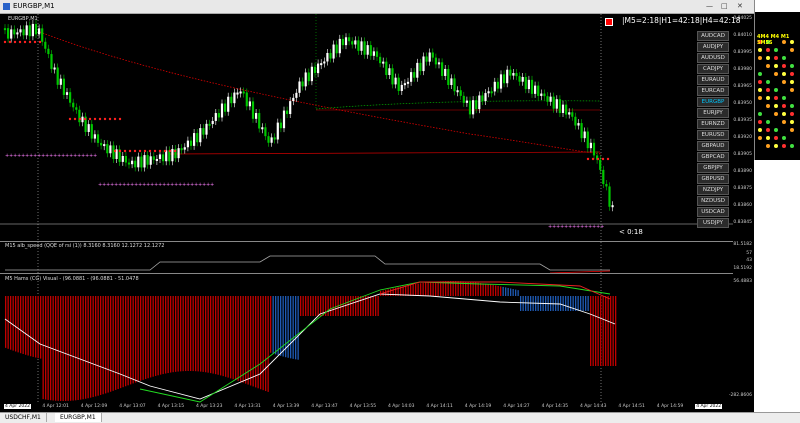 Image resolution: width=800 pixels, height=423 pixels. Describe the element at coordinates (713, 36) in the screenshot. I see `symbol-button: AUDCAD` at that location.